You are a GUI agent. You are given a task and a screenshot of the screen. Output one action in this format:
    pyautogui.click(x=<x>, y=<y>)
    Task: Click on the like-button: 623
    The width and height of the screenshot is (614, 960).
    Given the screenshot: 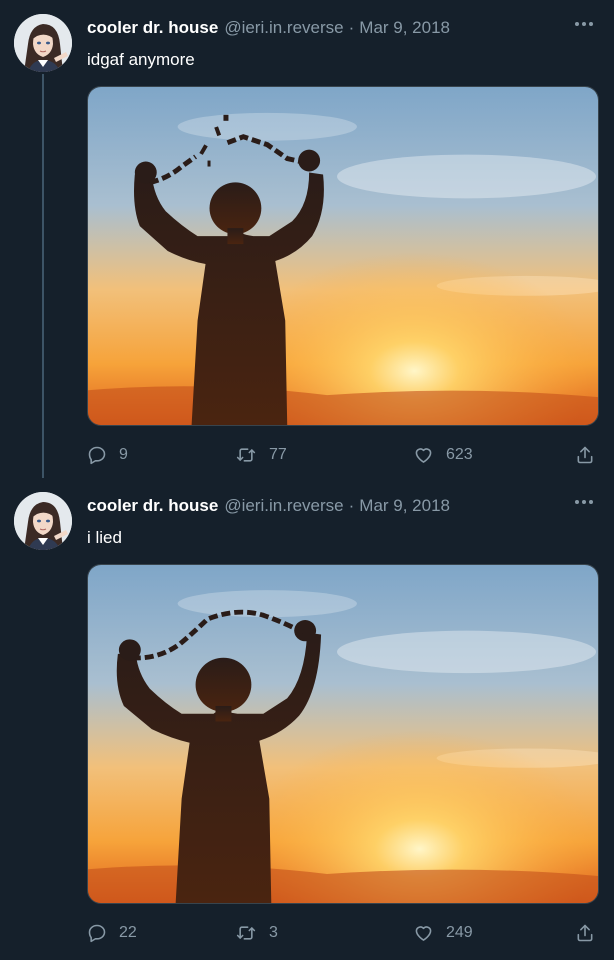 What is the action you would take?
    pyautogui.click(x=443, y=455)
    